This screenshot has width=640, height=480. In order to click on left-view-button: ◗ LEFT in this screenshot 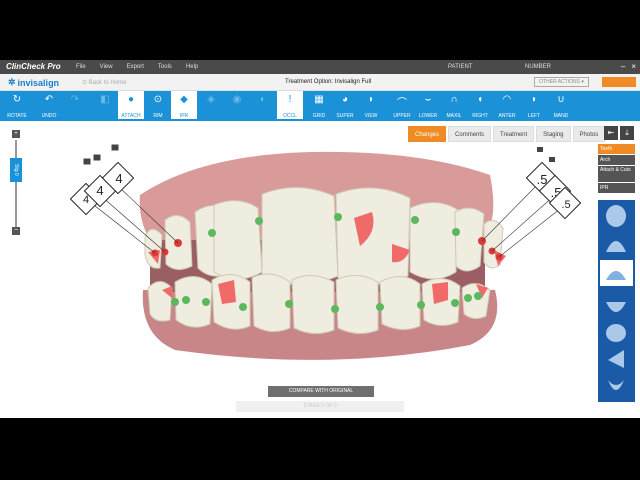, I will do `click(534, 106)`.